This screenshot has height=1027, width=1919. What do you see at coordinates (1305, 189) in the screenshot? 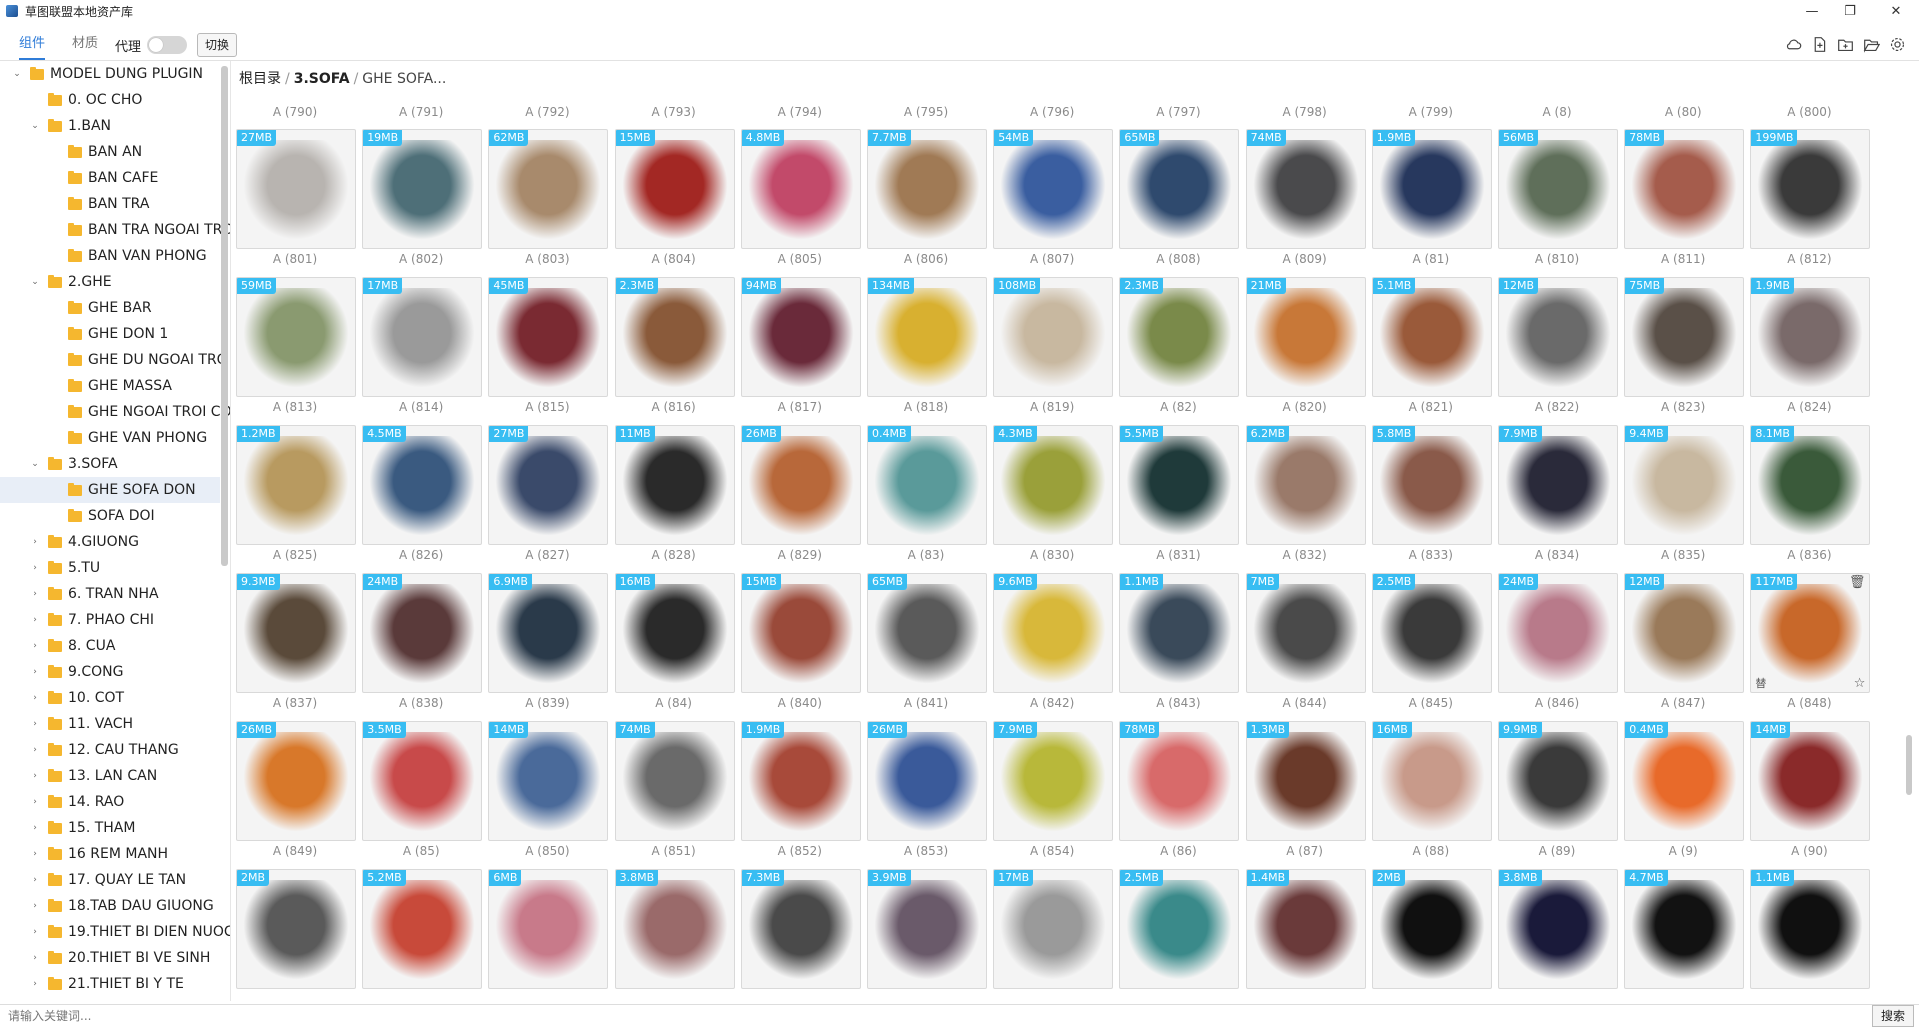
I see `asset-card: 74MB` at bounding box center [1305, 189].